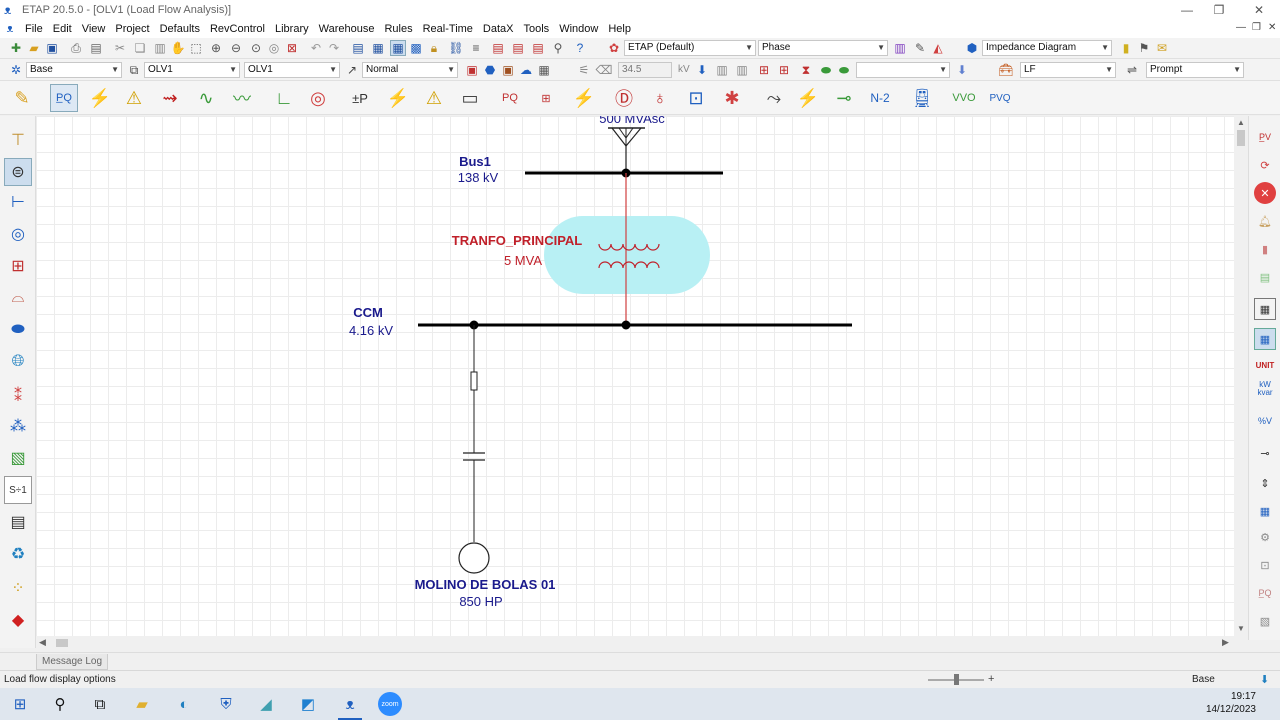  Describe the element at coordinates (292, 70) in the screenshot. I see `revision-combo: OLV1 ▼` at that location.